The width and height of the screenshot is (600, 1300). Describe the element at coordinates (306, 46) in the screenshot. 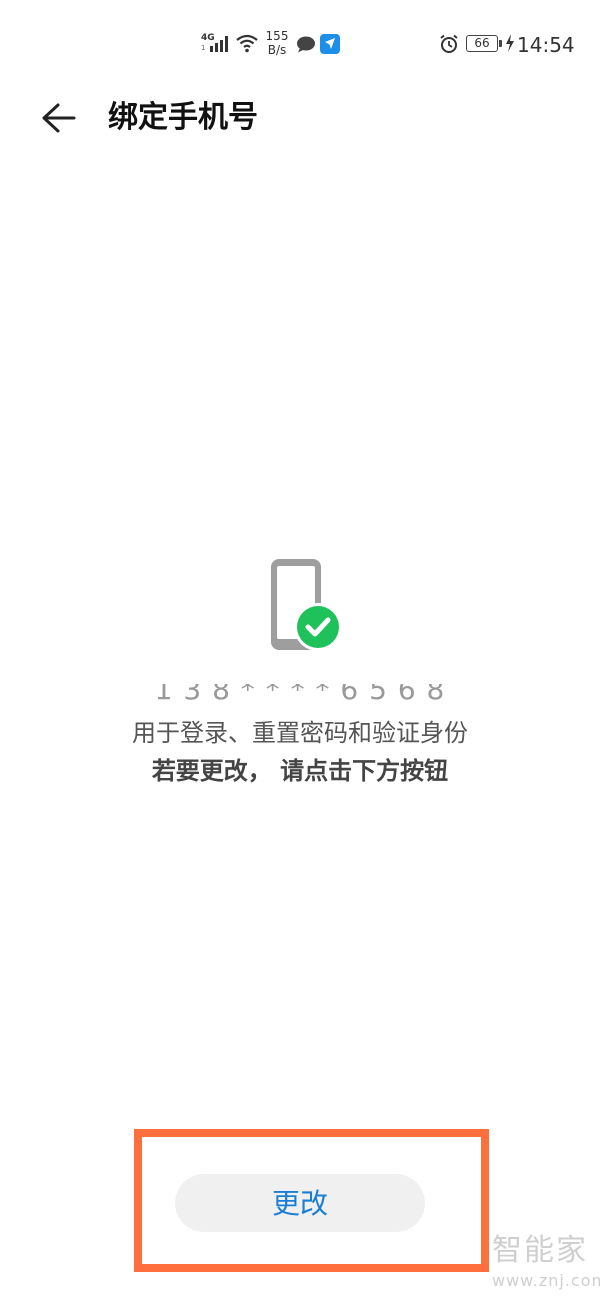

I see `chat-icon` at that location.